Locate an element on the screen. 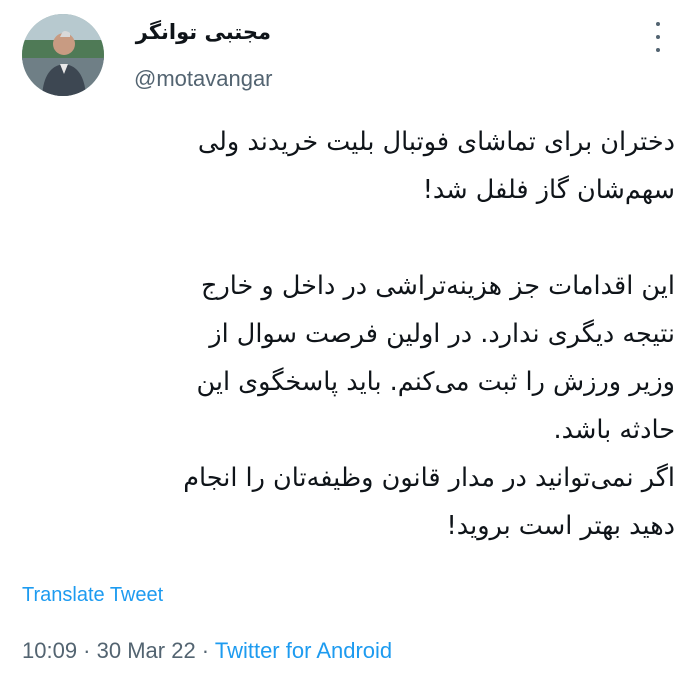  translate-tweet-link: Translate Tweet is located at coordinates (92, 595).